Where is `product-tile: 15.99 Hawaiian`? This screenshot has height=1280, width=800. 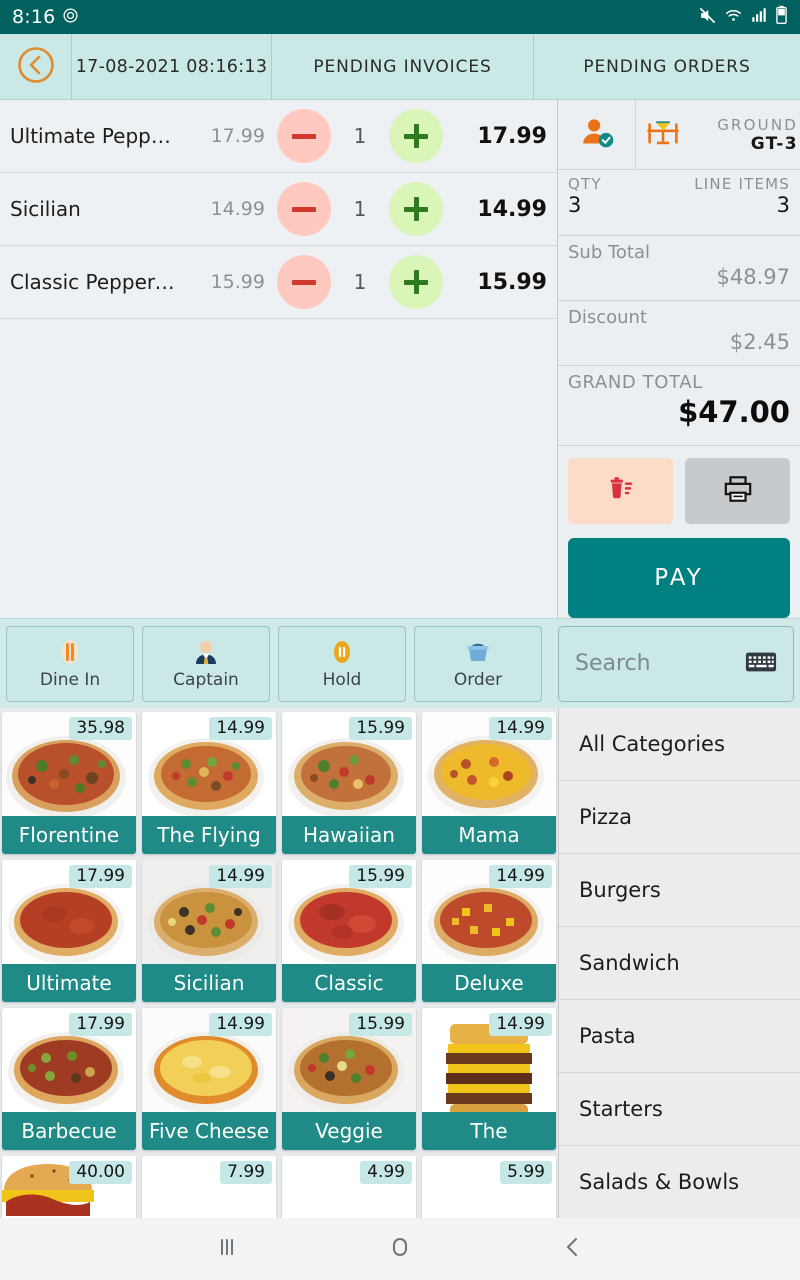
product-tile: 15.99 Hawaiian is located at coordinates (349, 783).